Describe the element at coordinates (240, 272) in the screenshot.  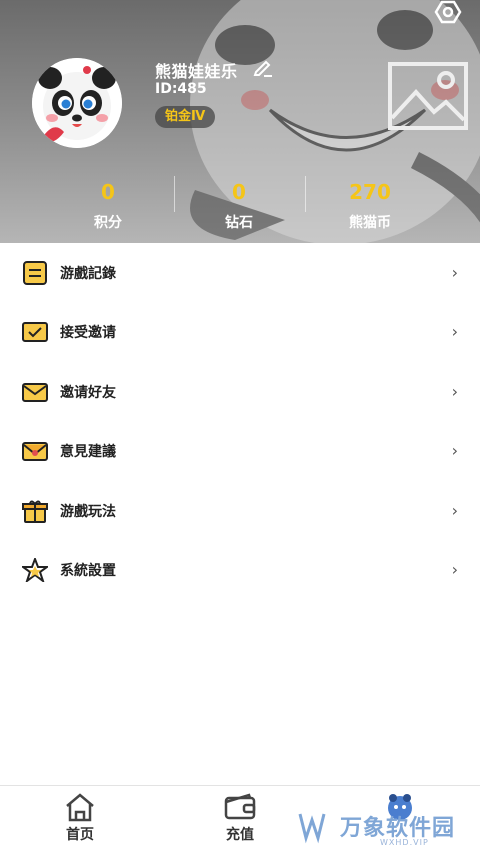
I see `menu-item-game-records: 游戲記錄 ›` at that location.